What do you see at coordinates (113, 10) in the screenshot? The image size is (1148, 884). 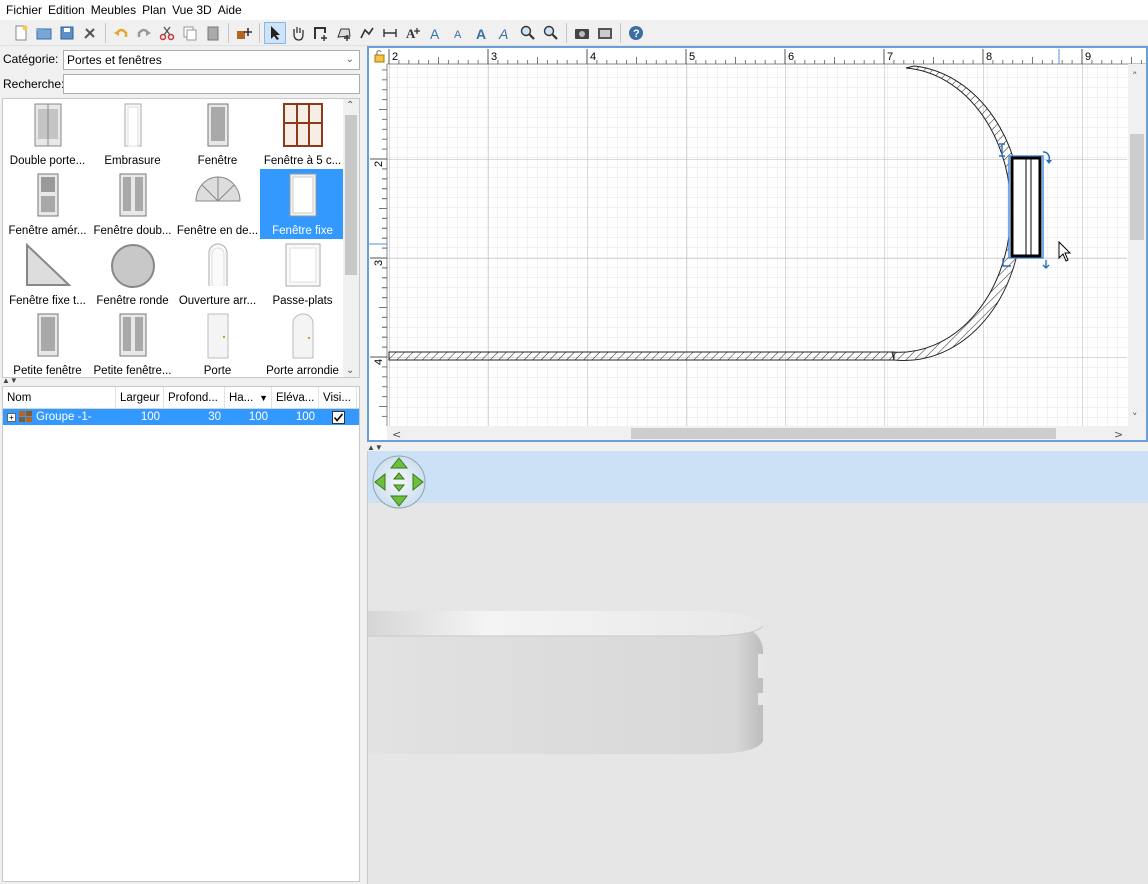 I see `menu-meubles: Meubles` at bounding box center [113, 10].